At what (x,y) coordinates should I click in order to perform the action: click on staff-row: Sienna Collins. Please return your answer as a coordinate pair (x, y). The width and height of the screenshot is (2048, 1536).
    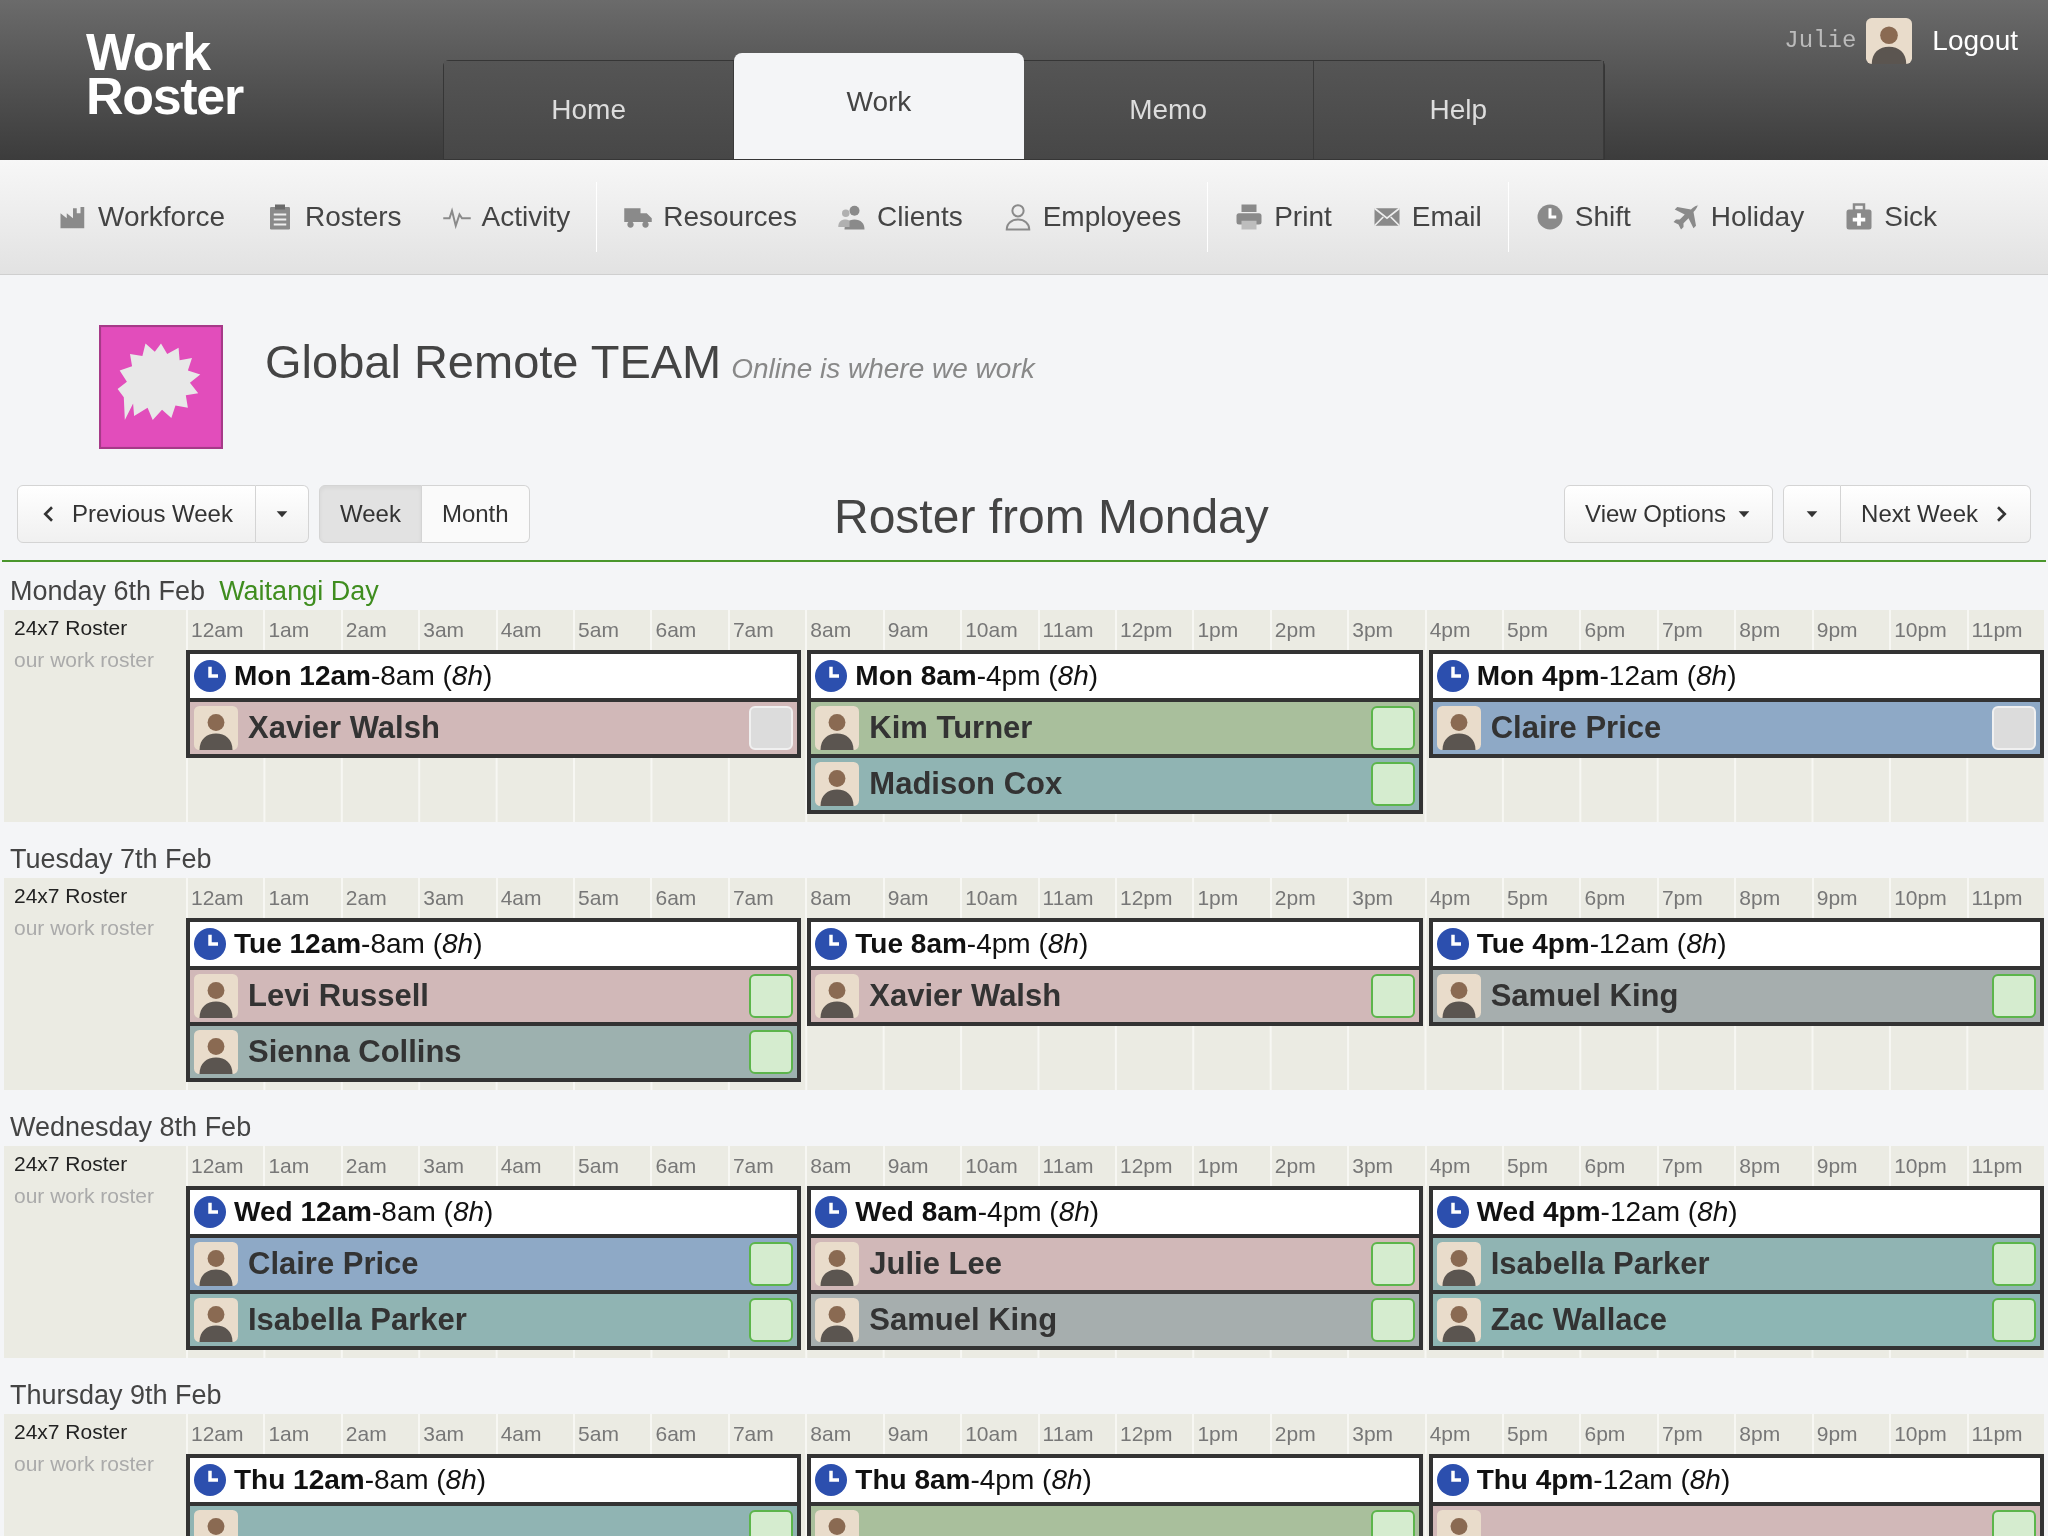
    Looking at the image, I should click on (494, 1052).